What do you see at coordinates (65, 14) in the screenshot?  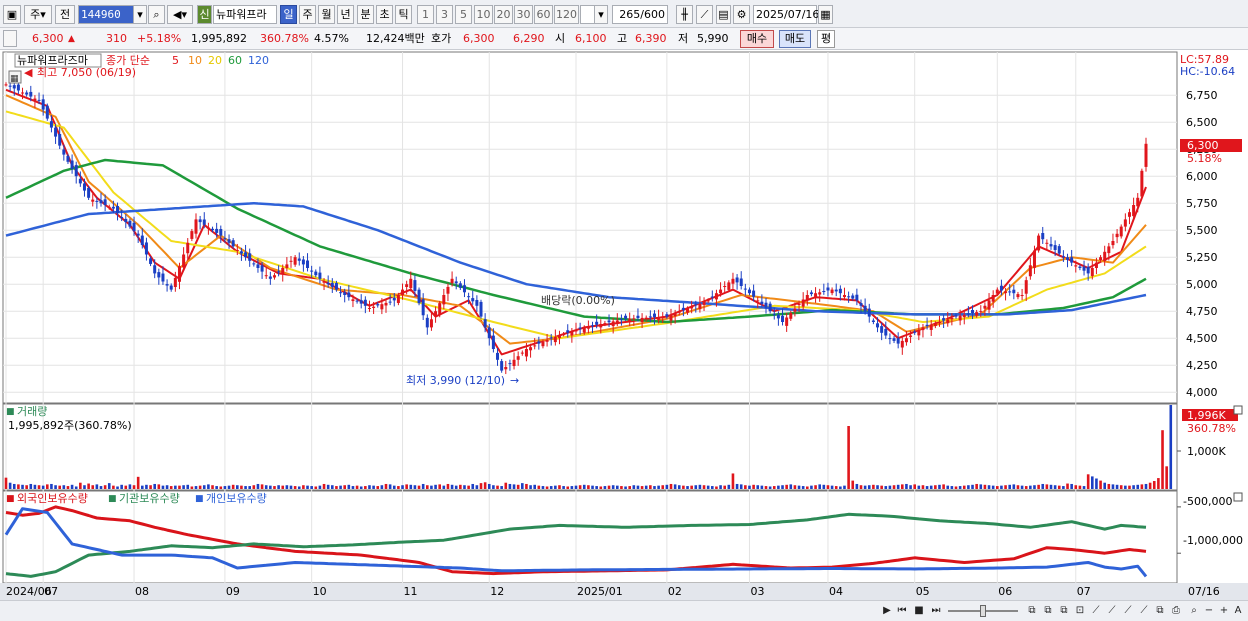 I see `prev-button: 전` at bounding box center [65, 14].